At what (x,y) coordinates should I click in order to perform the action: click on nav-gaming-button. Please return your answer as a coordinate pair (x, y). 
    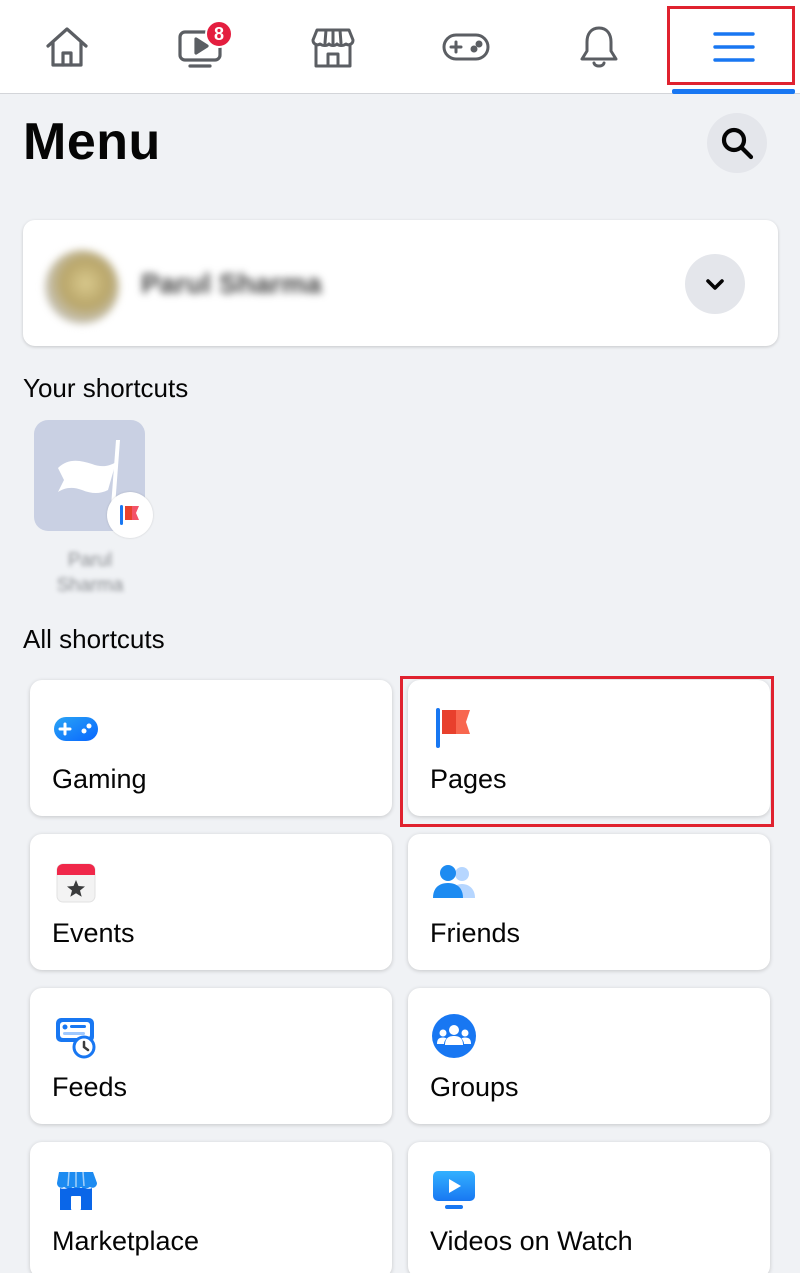
    Looking at the image, I should click on (465, 47).